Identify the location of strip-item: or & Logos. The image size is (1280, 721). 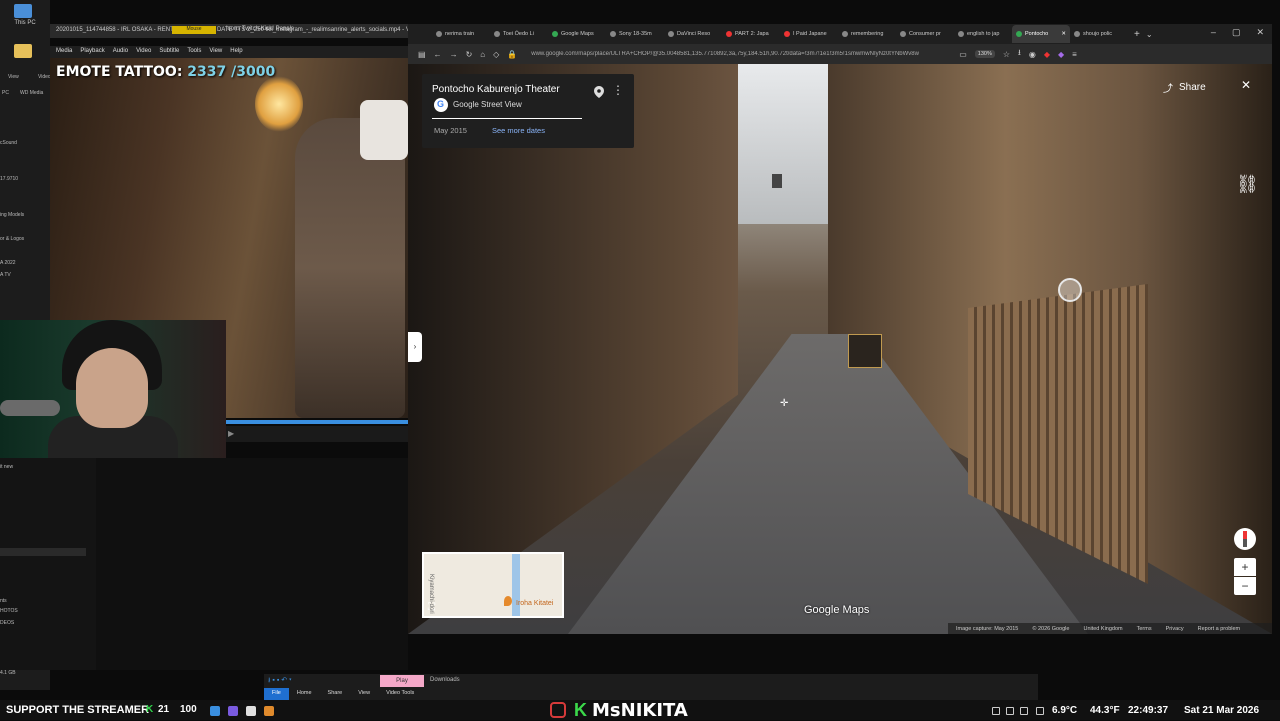
(12, 239).